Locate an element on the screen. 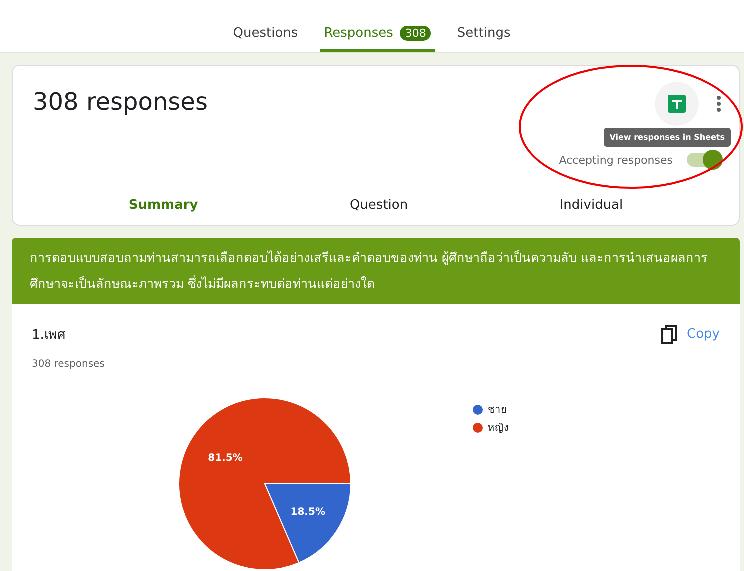  more-button is located at coordinates (719, 104).